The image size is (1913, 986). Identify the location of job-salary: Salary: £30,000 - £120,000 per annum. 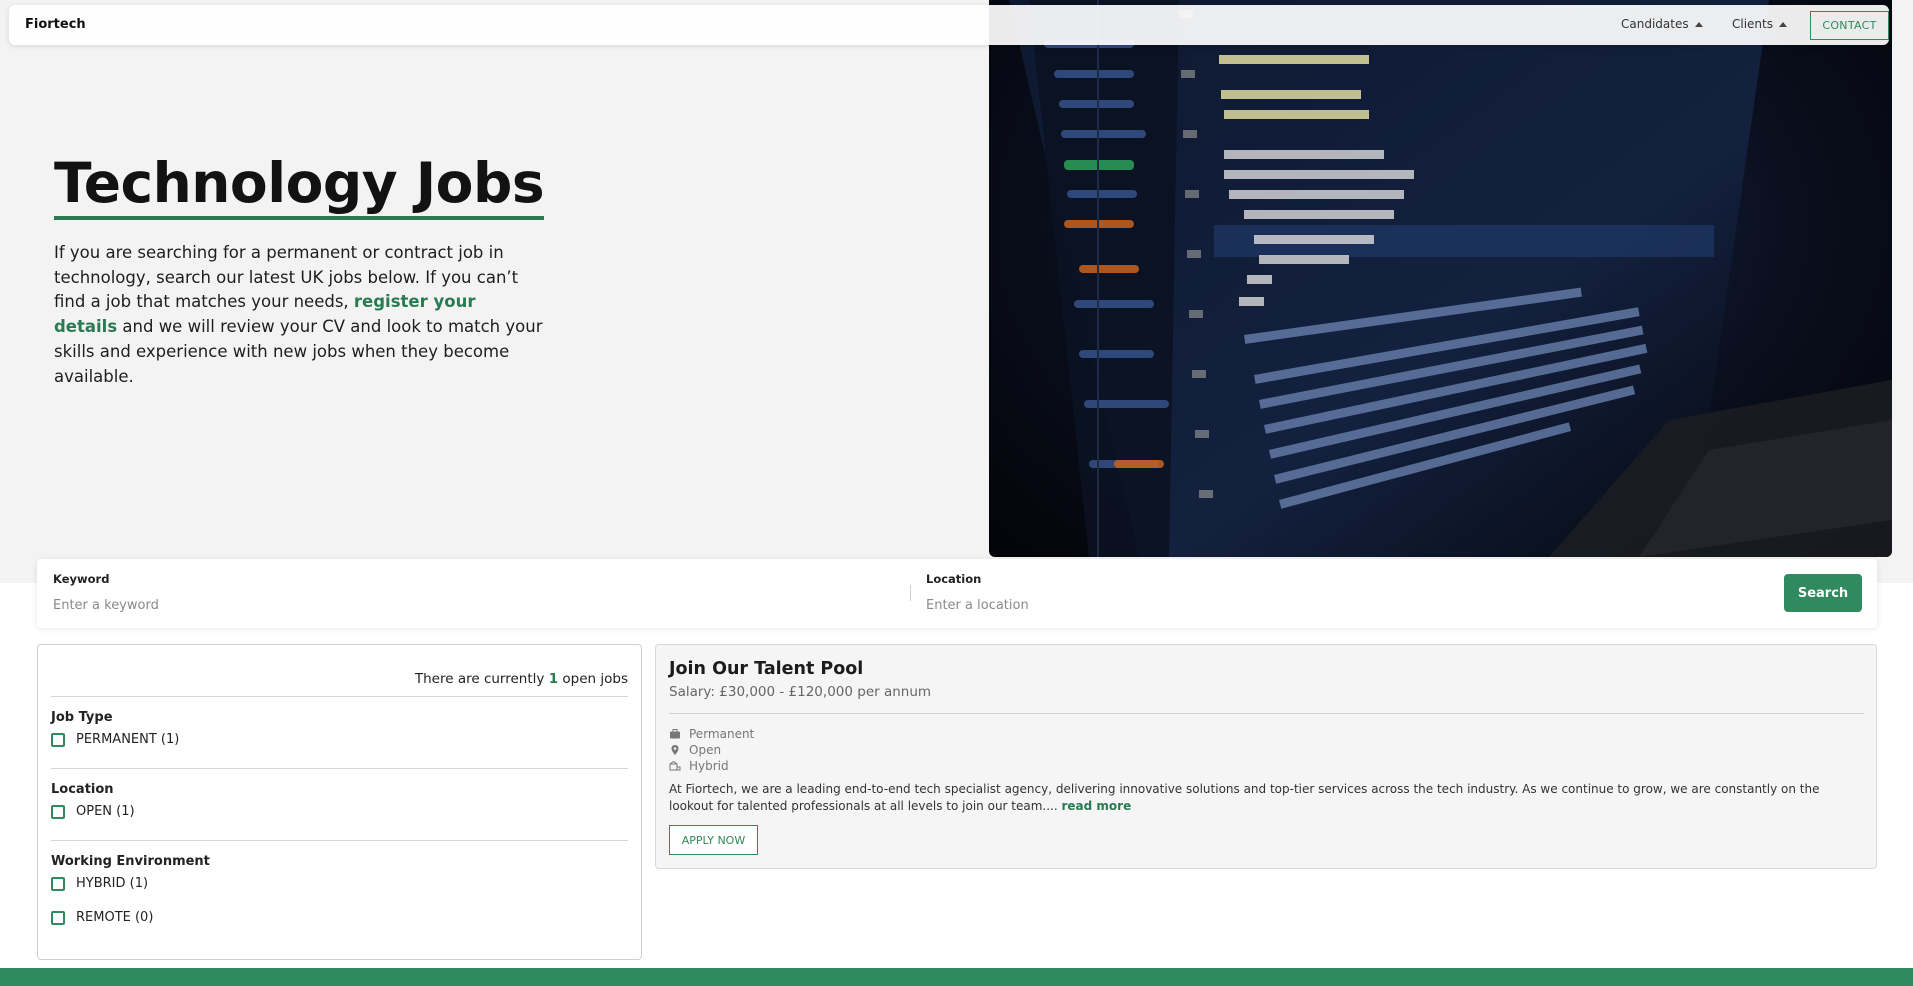
(800, 692).